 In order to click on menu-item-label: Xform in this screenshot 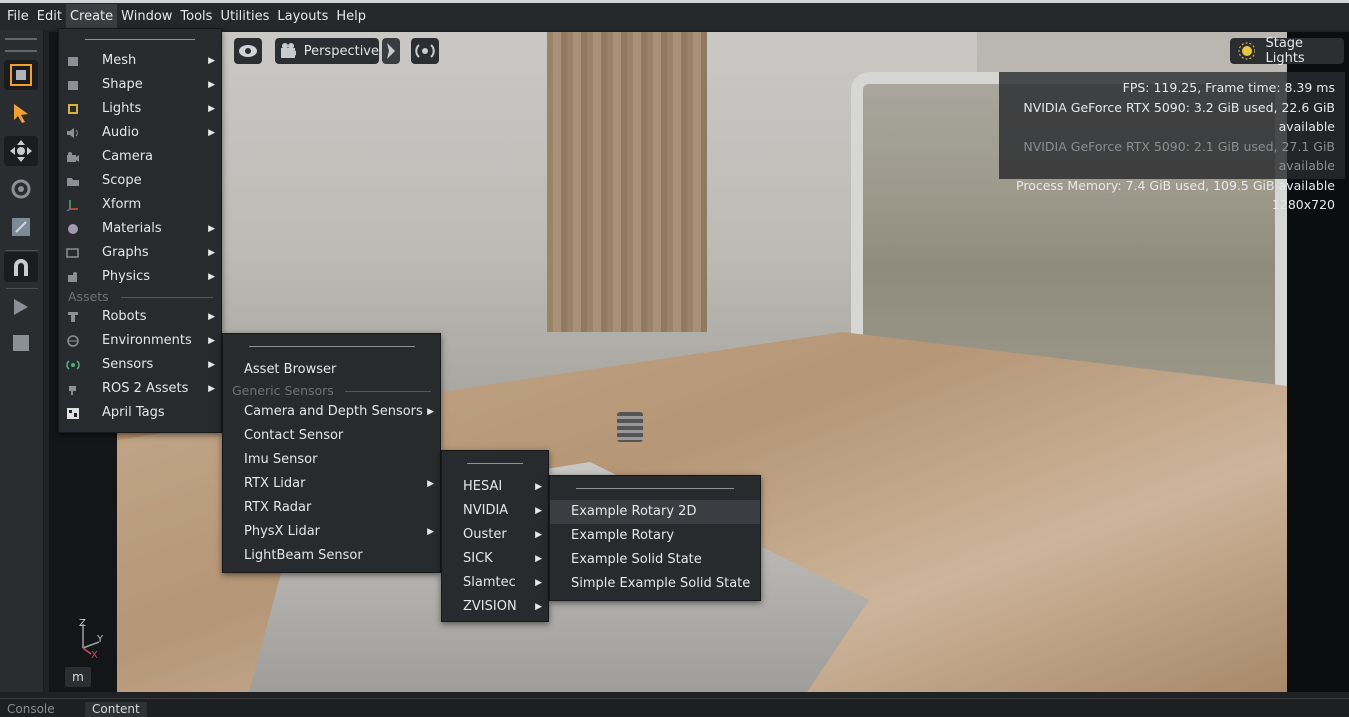, I will do `click(122, 204)`.